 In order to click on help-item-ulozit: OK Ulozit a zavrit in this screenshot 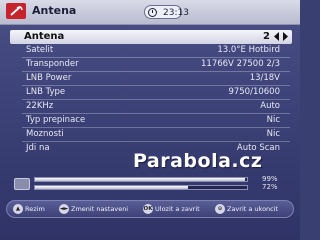, I will do `click(171, 209)`.